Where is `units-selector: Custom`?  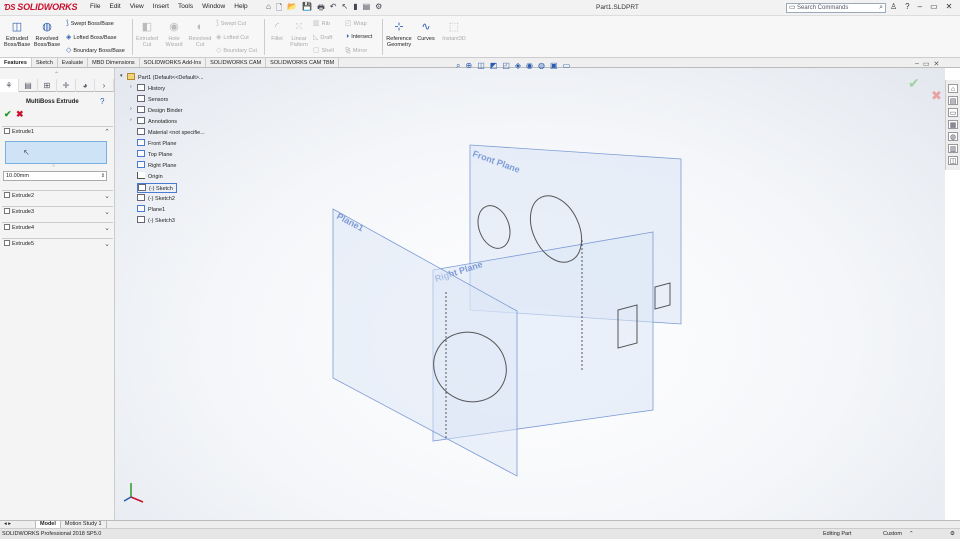
units-selector: Custom is located at coordinates (892, 534).